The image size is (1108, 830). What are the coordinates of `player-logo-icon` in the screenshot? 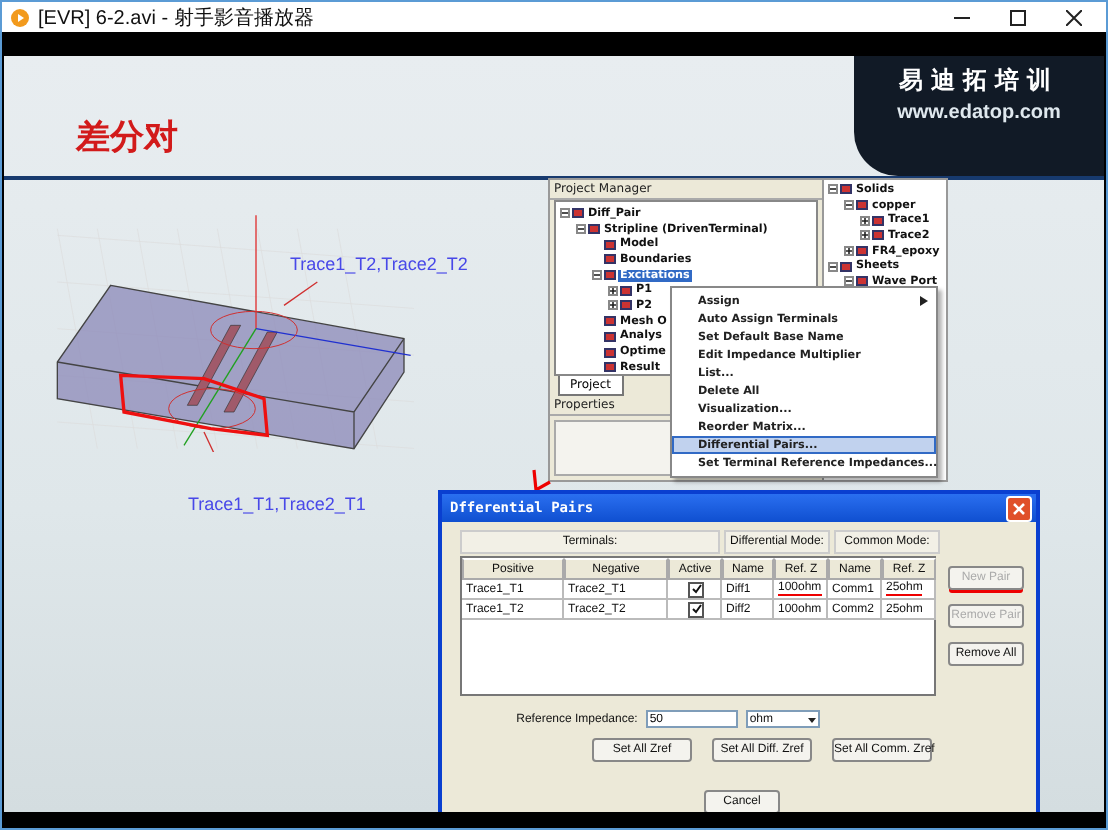 It's located at (20, 17).